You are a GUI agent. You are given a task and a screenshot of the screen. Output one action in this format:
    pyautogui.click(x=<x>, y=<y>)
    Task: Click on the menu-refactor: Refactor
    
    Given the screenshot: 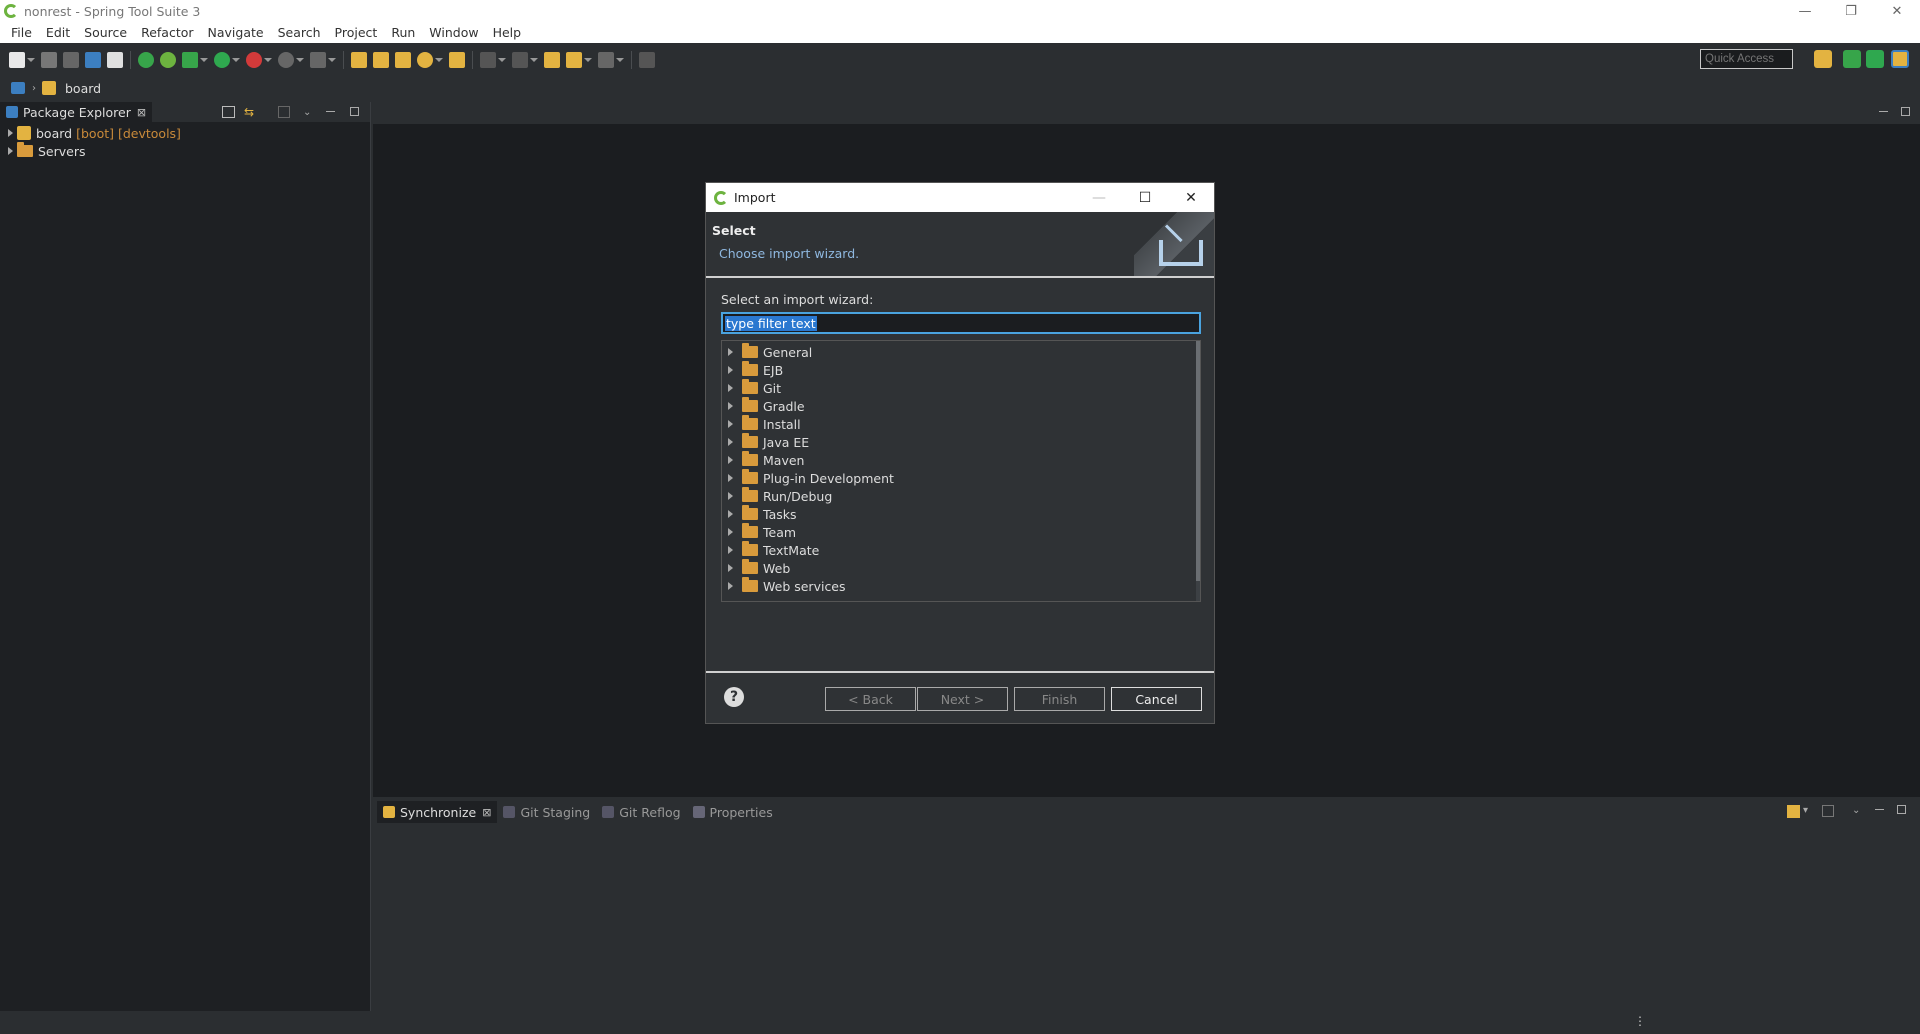 What is the action you would take?
    pyautogui.click(x=167, y=32)
    